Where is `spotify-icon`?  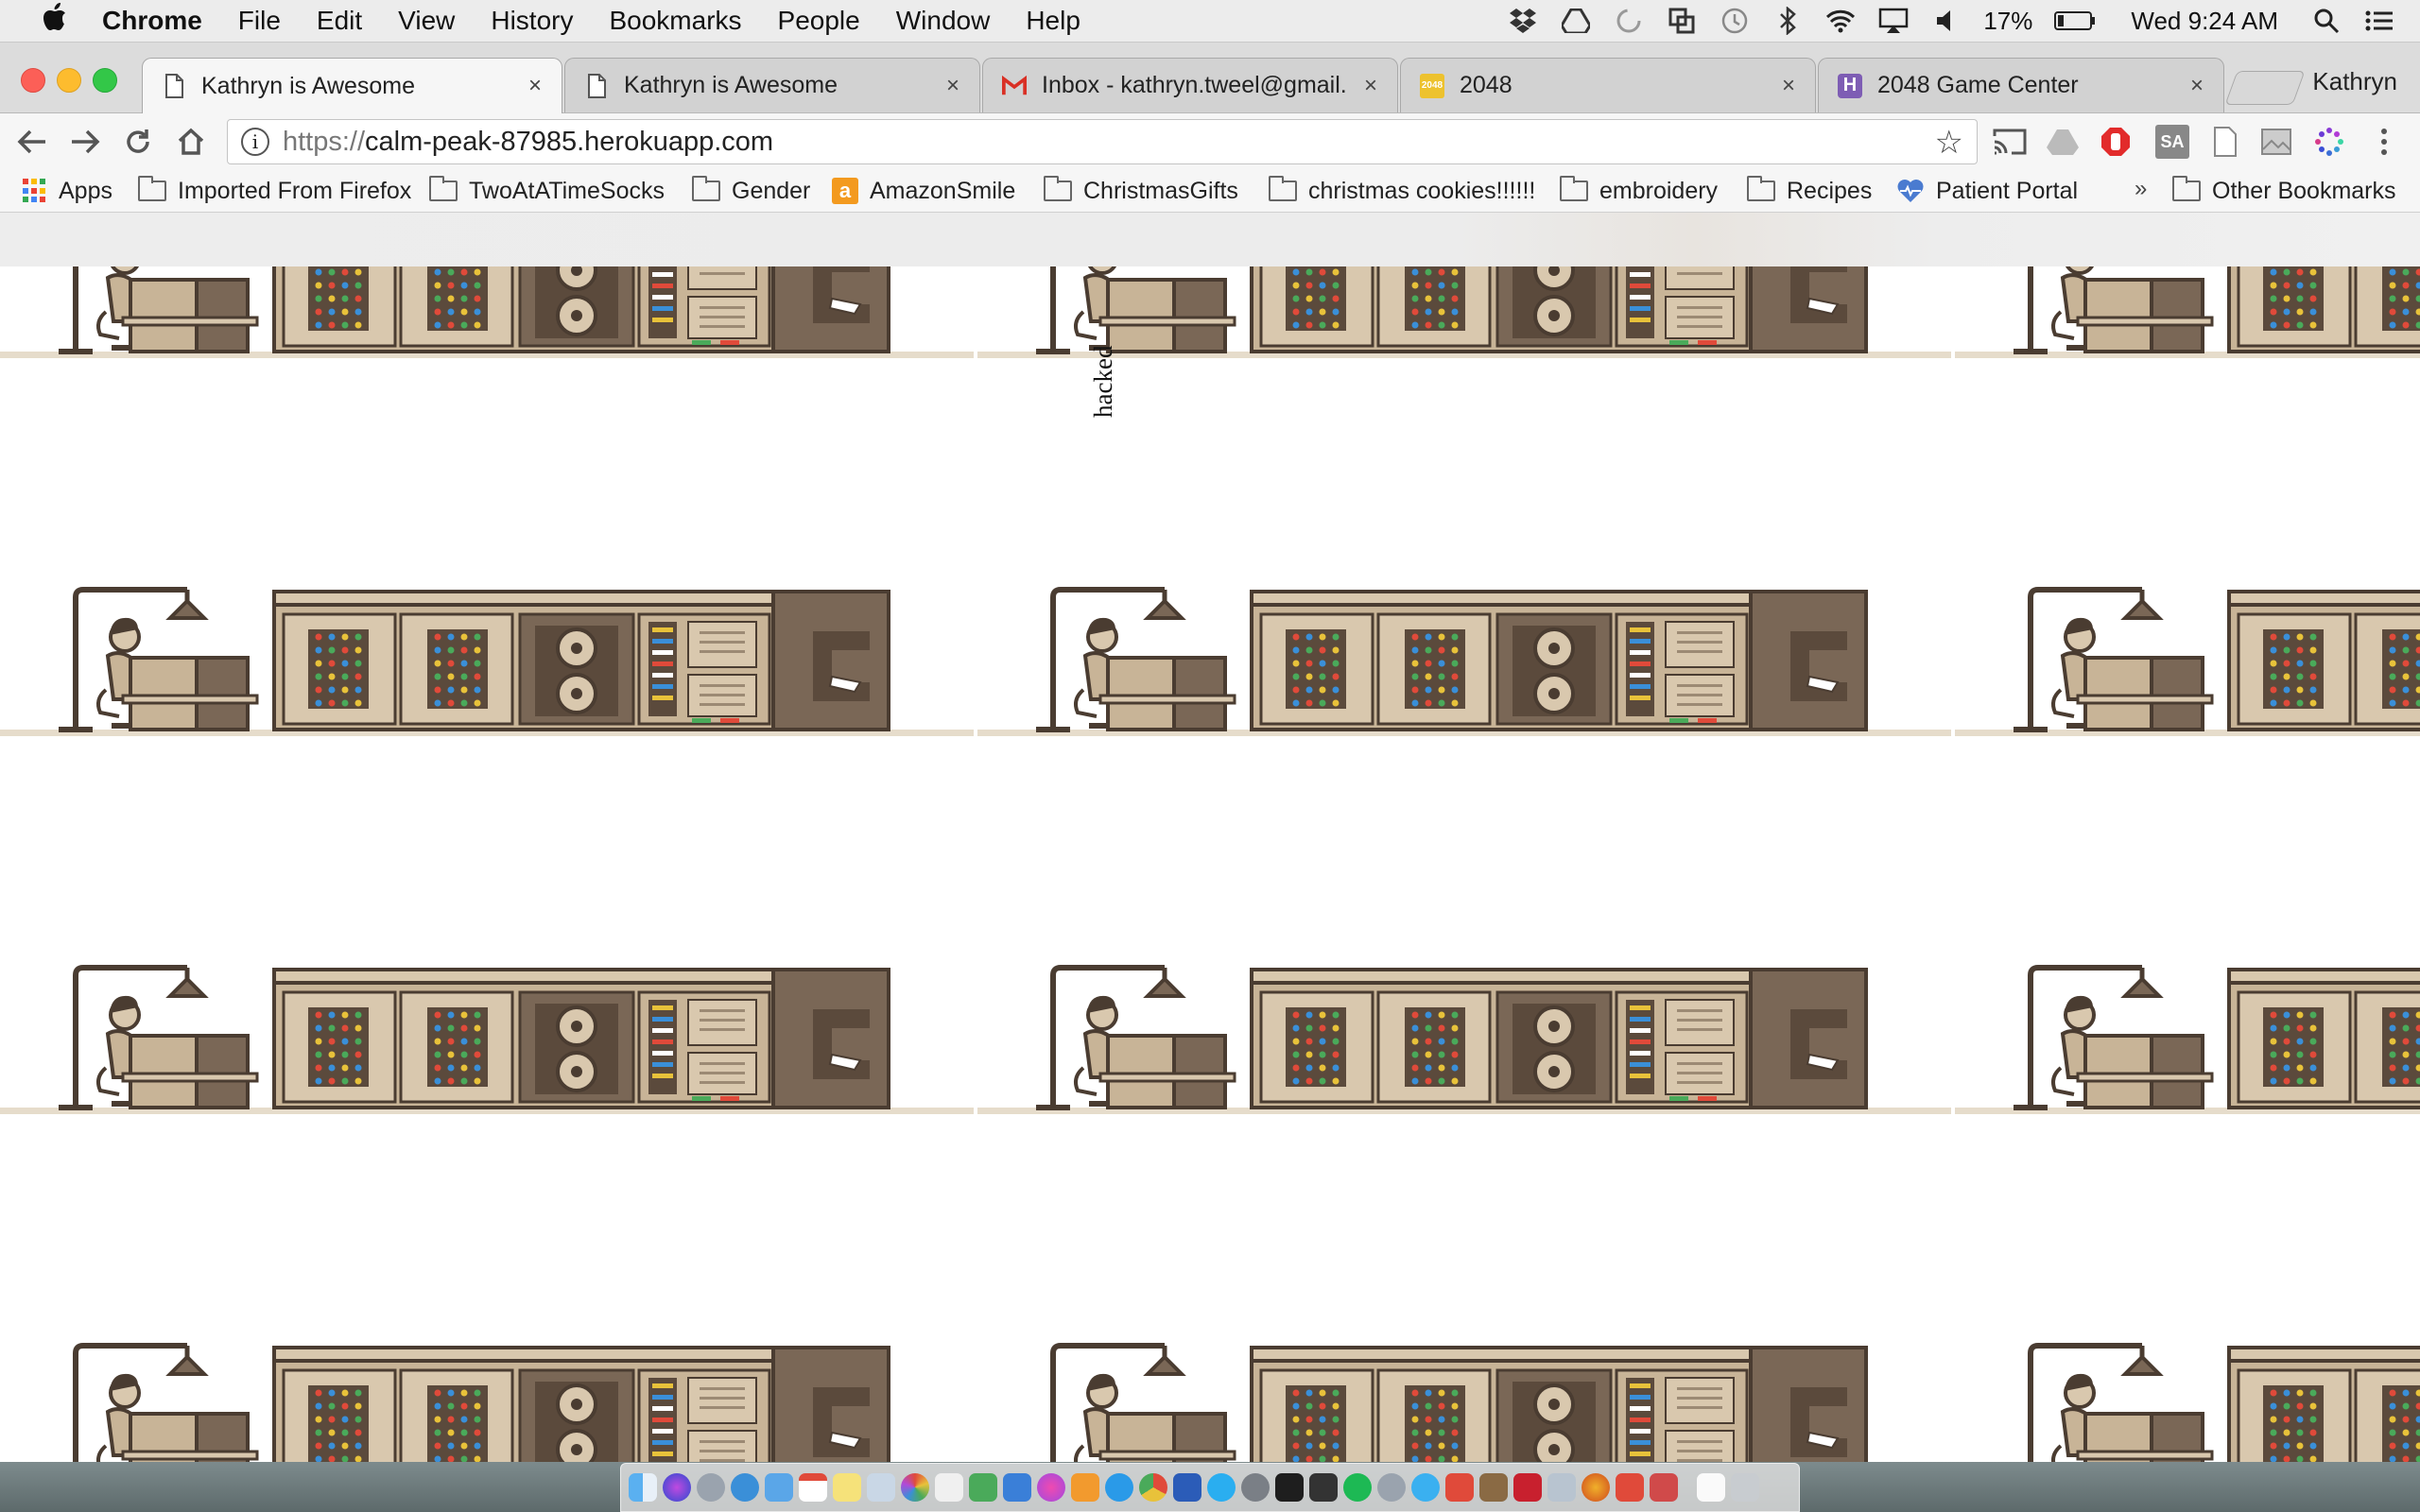 spotify-icon is located at coordinates (1357, 1487).